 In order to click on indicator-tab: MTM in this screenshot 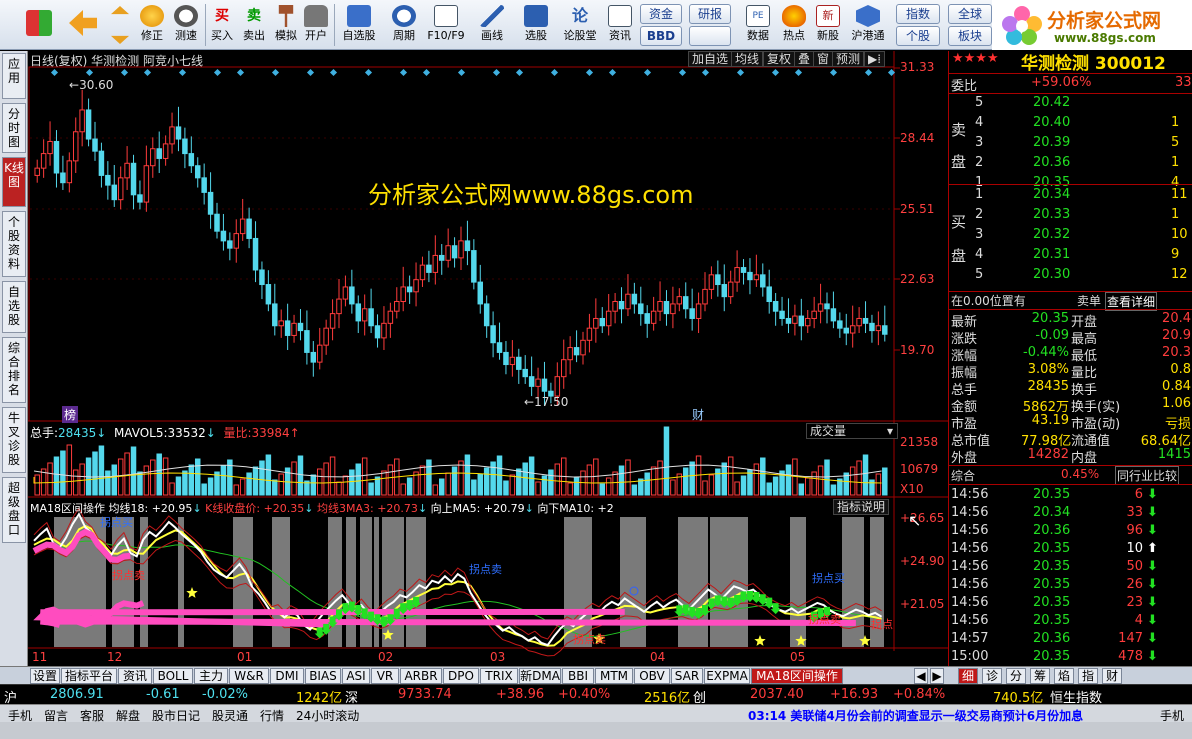, I will do `click(614, 676)`.